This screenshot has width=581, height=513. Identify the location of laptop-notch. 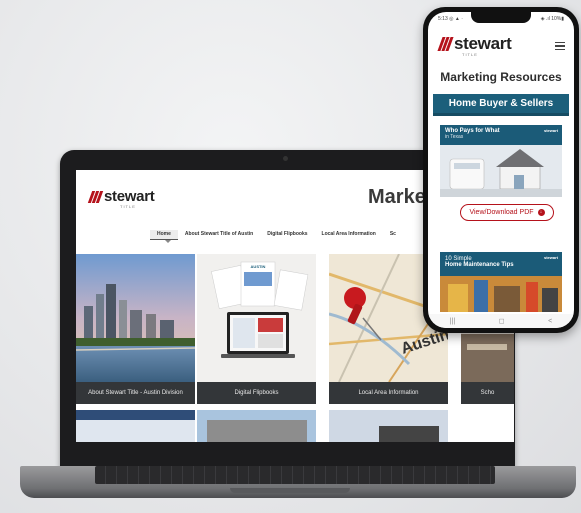
(290, 490).